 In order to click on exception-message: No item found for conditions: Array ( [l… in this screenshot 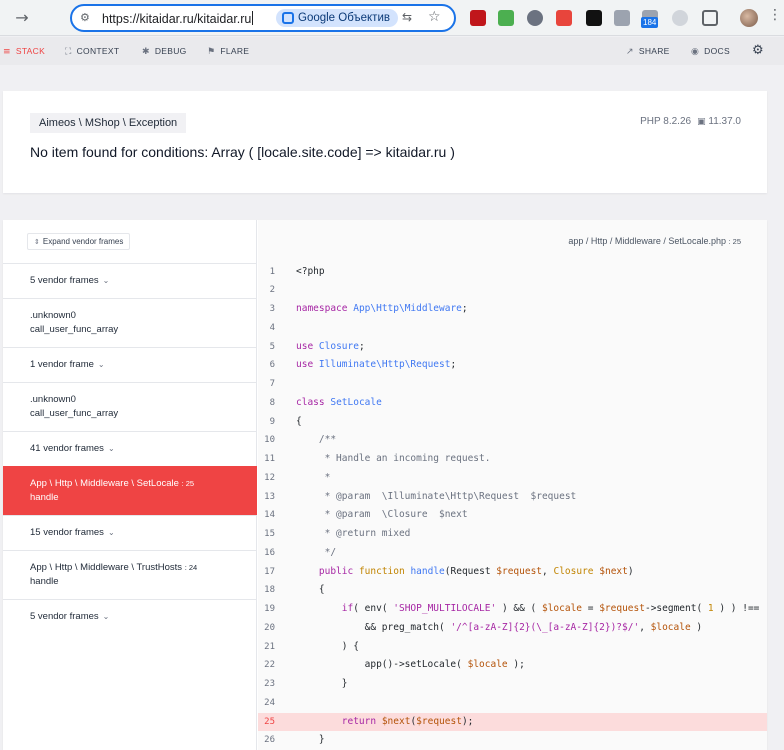, I will do `click(242, 152)`.